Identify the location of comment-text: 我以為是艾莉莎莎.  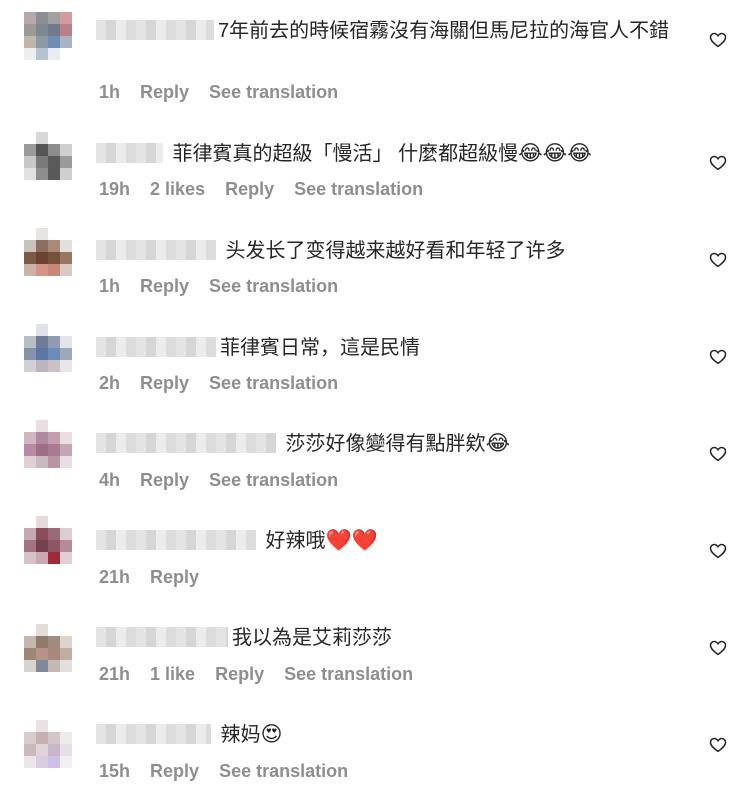
(312, 638).